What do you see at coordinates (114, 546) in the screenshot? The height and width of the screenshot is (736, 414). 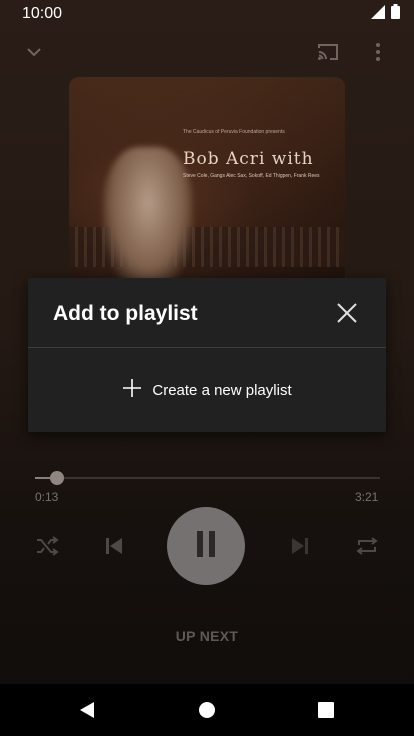 I see `previous-icon` at bounding box center [114, 546].